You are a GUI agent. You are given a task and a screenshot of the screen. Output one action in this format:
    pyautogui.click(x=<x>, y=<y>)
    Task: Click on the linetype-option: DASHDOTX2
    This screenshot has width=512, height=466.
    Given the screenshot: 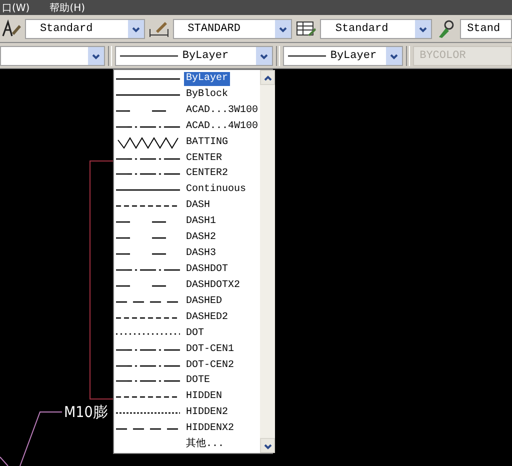 What is the action you would take?
    pyautogui.click(x=187, y=286)
    